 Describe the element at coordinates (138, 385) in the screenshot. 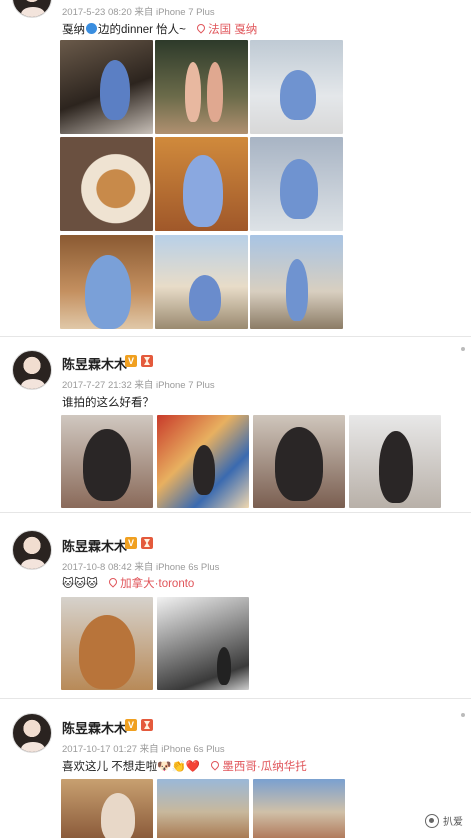

I see `post-meta: 2017-7-27 21:32 来自 iPhone 7 Plus` at that location.